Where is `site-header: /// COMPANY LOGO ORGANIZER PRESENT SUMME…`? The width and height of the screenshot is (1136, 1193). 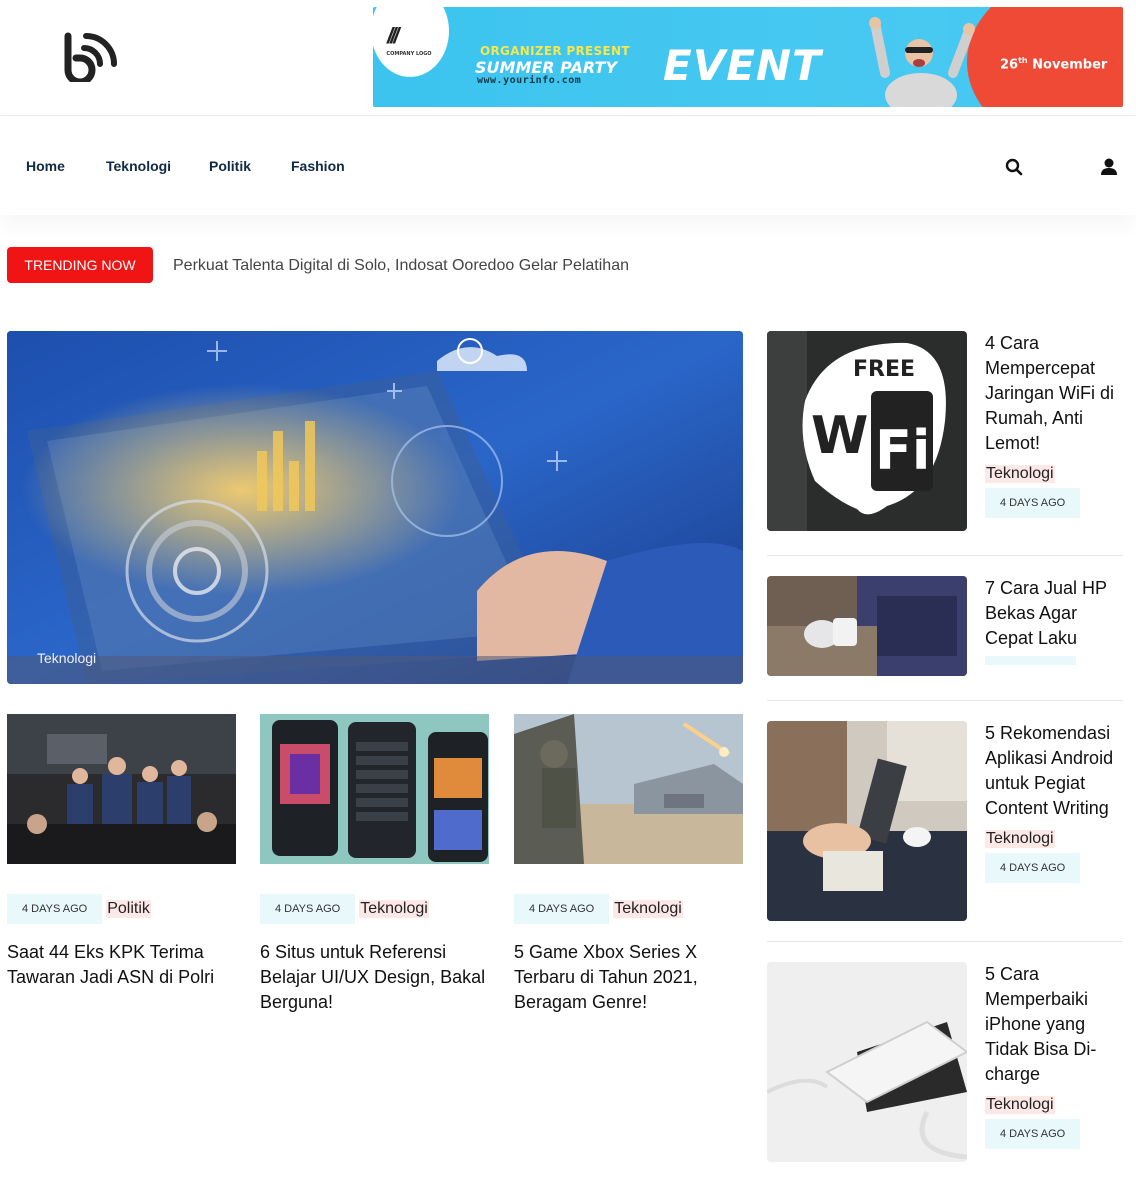 site-header: /// COMPANY LOGO ORGANIZER PRESENT SUMME… is located at coordinates (568, 58).